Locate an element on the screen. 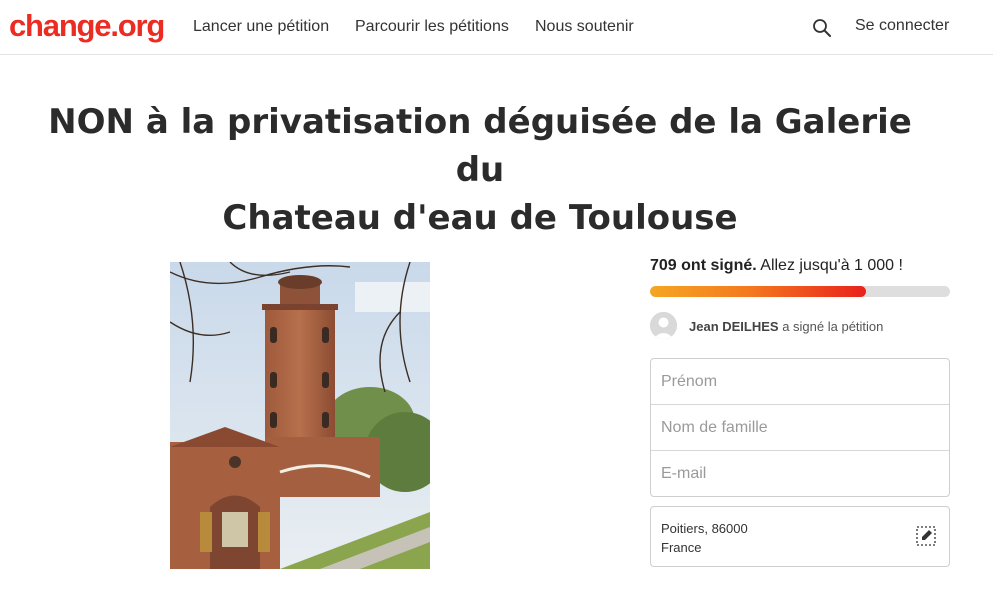 This screenshot has height=589, width=993. first-name-field is located at coordinates (800, 382).